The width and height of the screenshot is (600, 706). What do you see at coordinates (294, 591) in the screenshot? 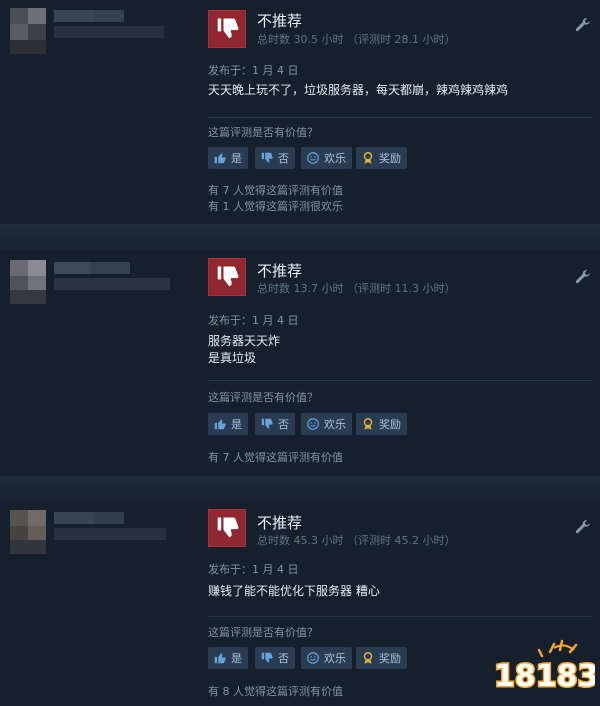
I see `review-text: 赚钱了能不能优化下服务器 糟心` at bounding box center [294, 591].